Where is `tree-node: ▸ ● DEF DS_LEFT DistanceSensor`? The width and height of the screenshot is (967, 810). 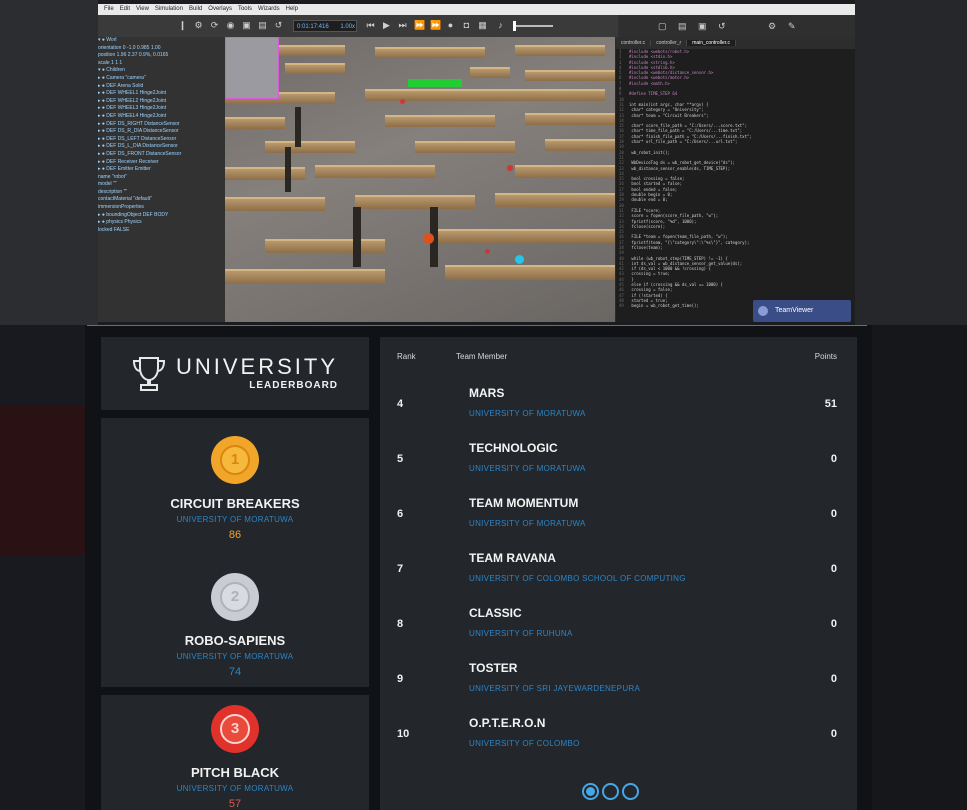 tree-node: ▸ ● DEF DS_LEFT DistanceSensor is located at coordinates (161, 140).